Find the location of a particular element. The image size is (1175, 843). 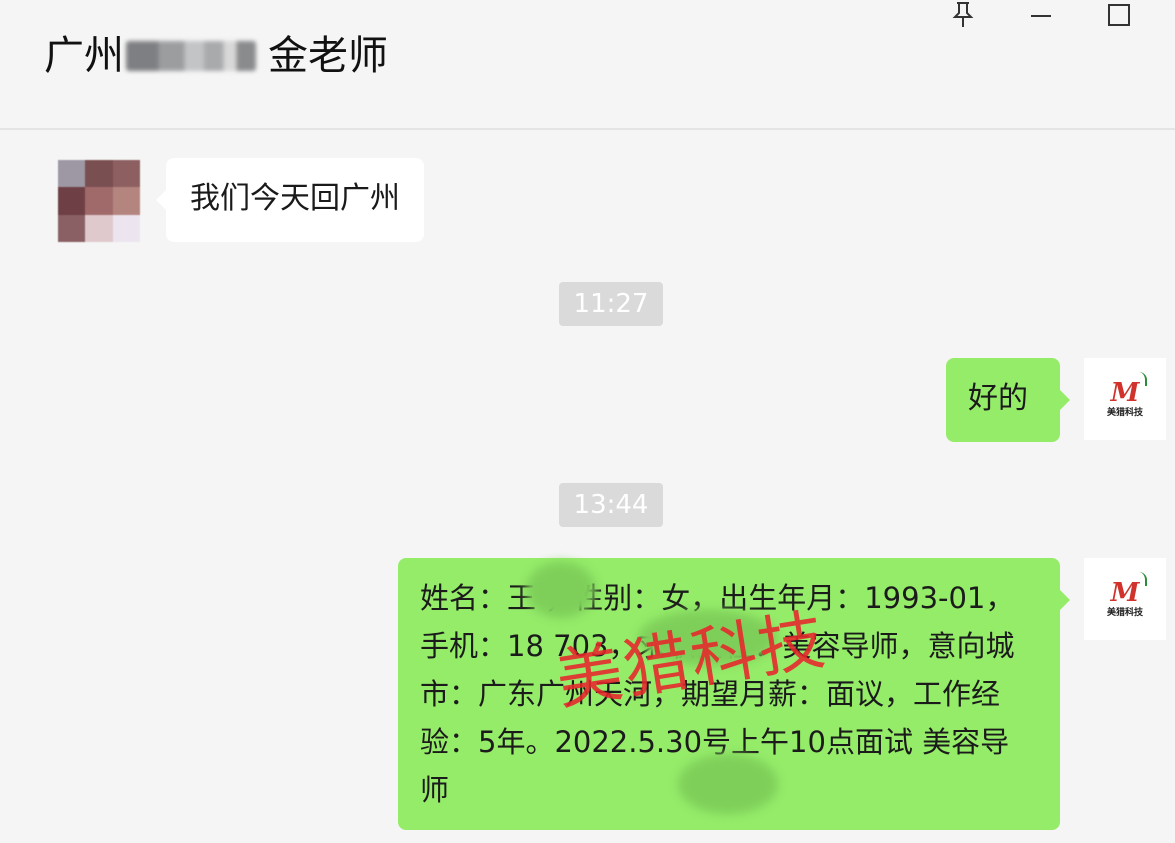

redacted-name is located at coordinates (191, 56).